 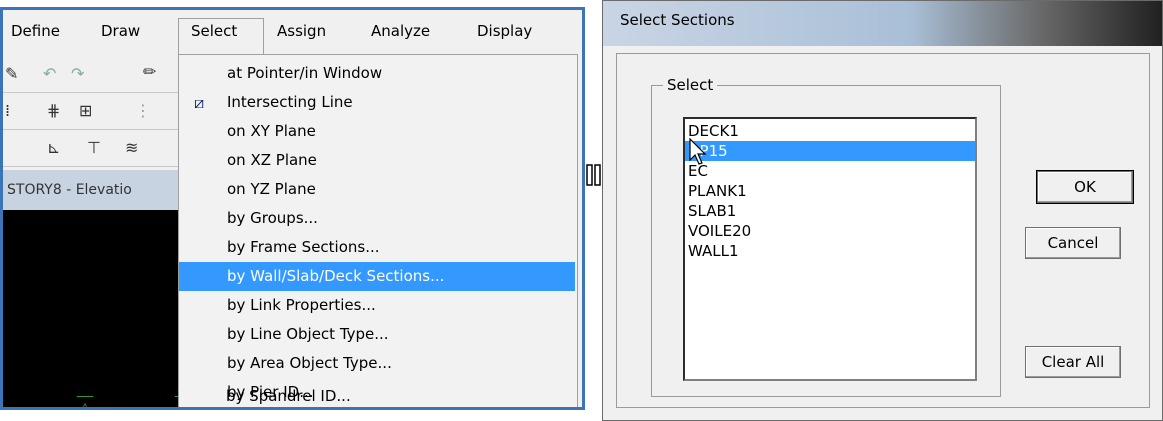 I want to click on layers-icon: ≋, so click(x=131, y=147).